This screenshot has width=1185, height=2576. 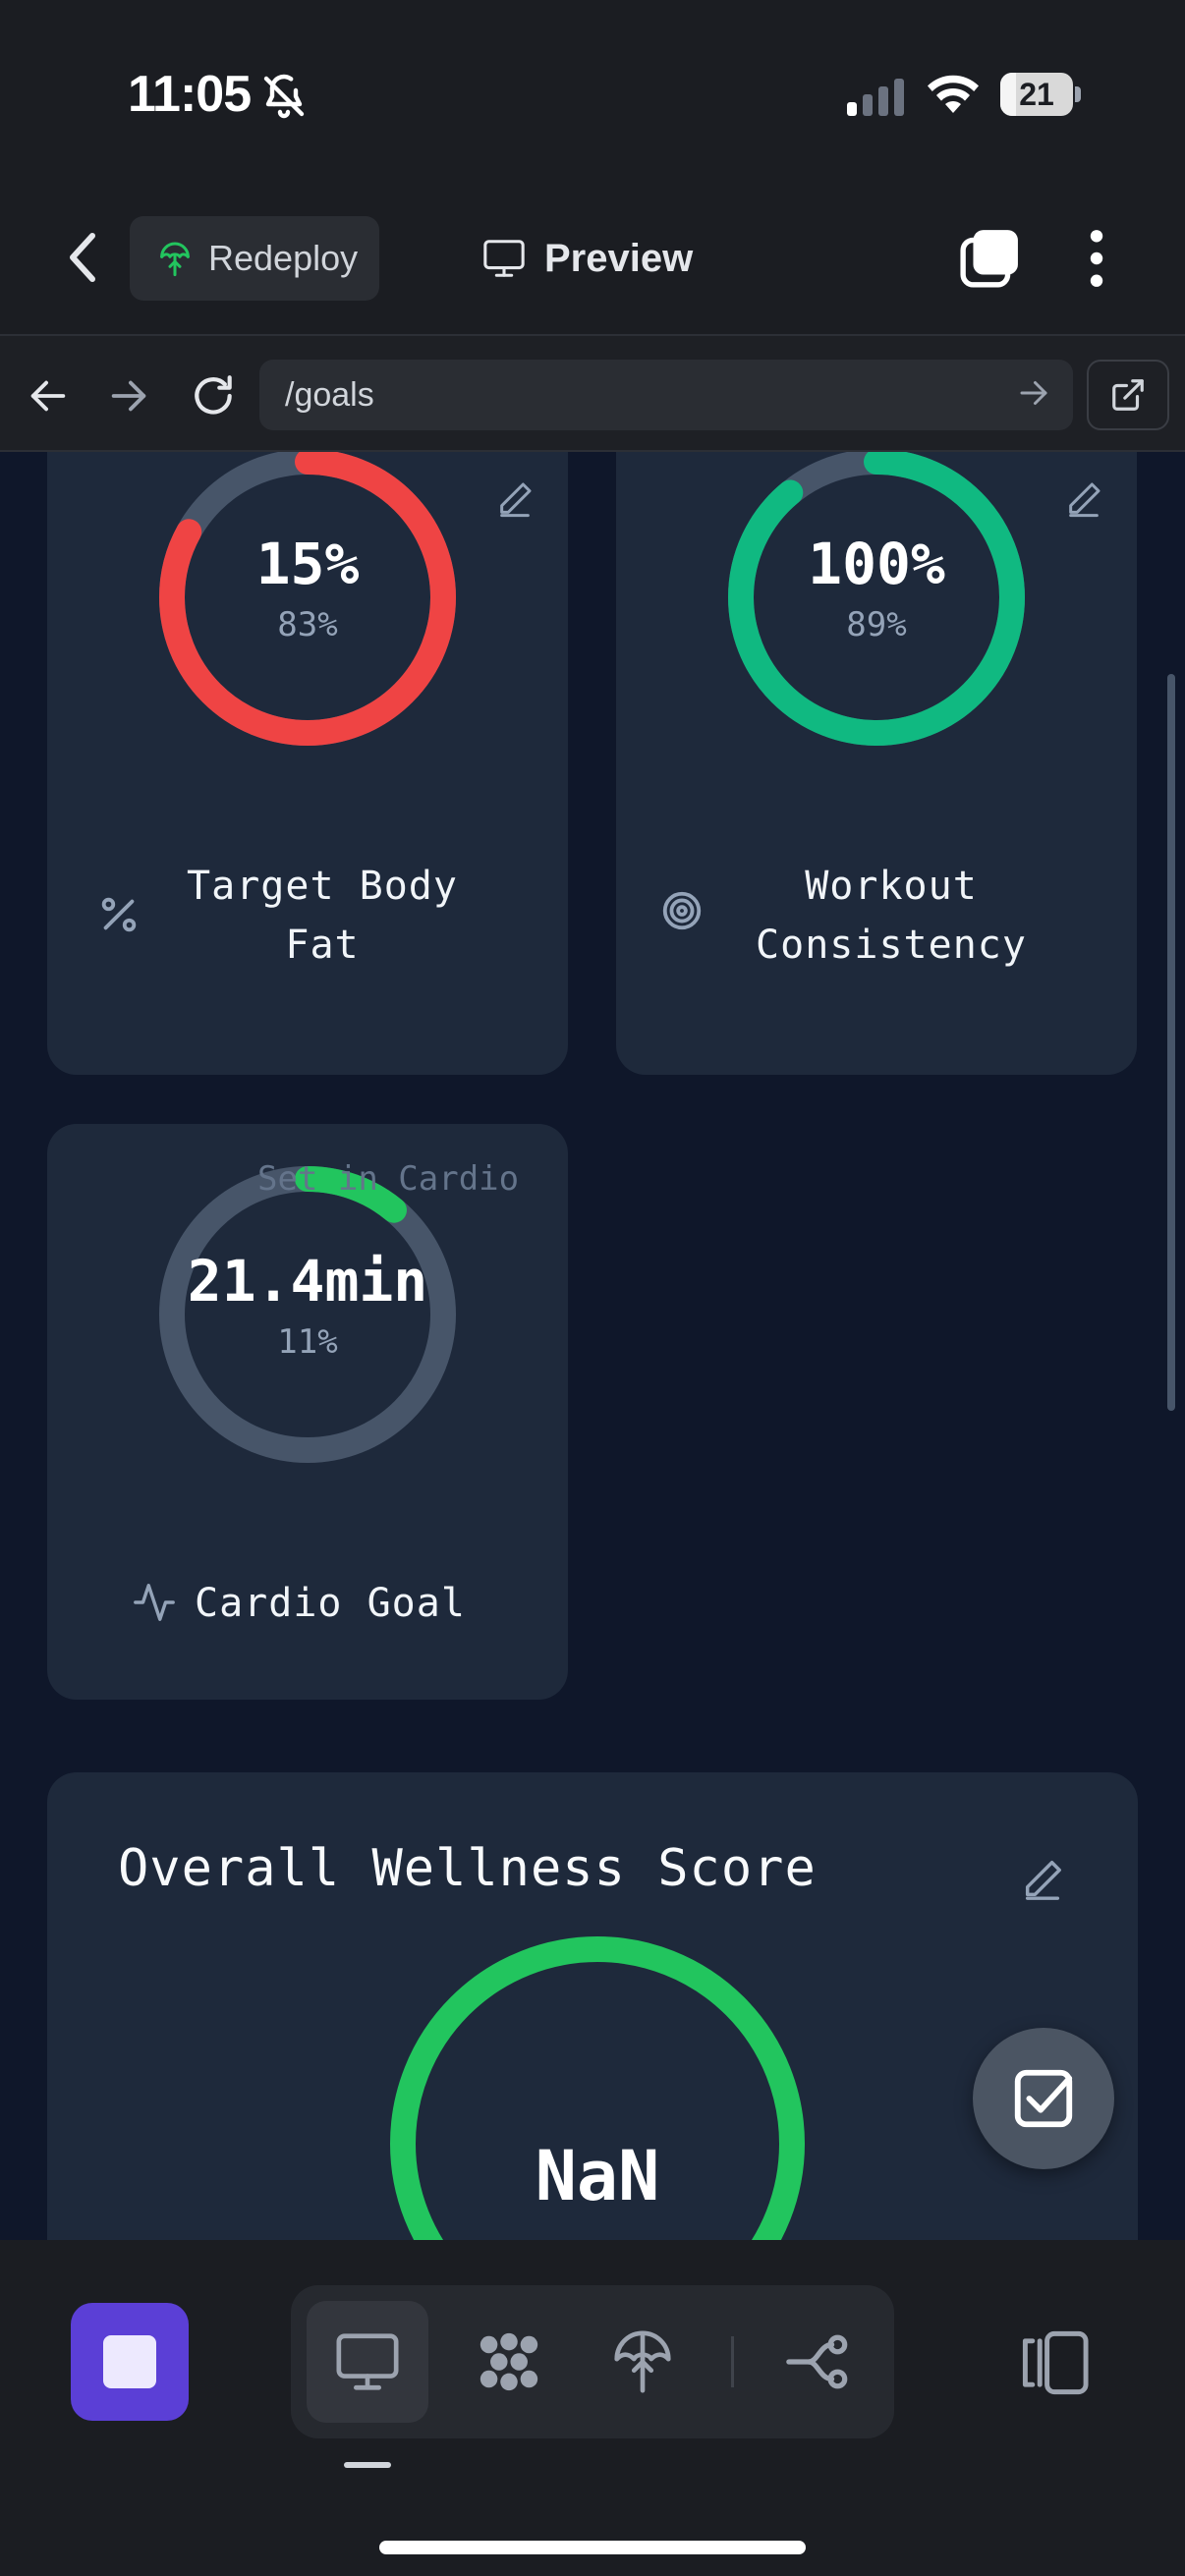 I want to click on percent-icon, so click(x=119, y=914).